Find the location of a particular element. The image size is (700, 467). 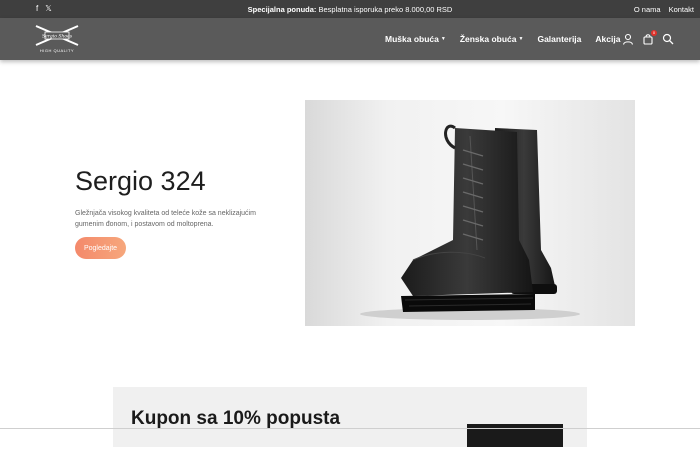

logo-mark-icon: Sergio Shoes is located at coordinates (57, 35).